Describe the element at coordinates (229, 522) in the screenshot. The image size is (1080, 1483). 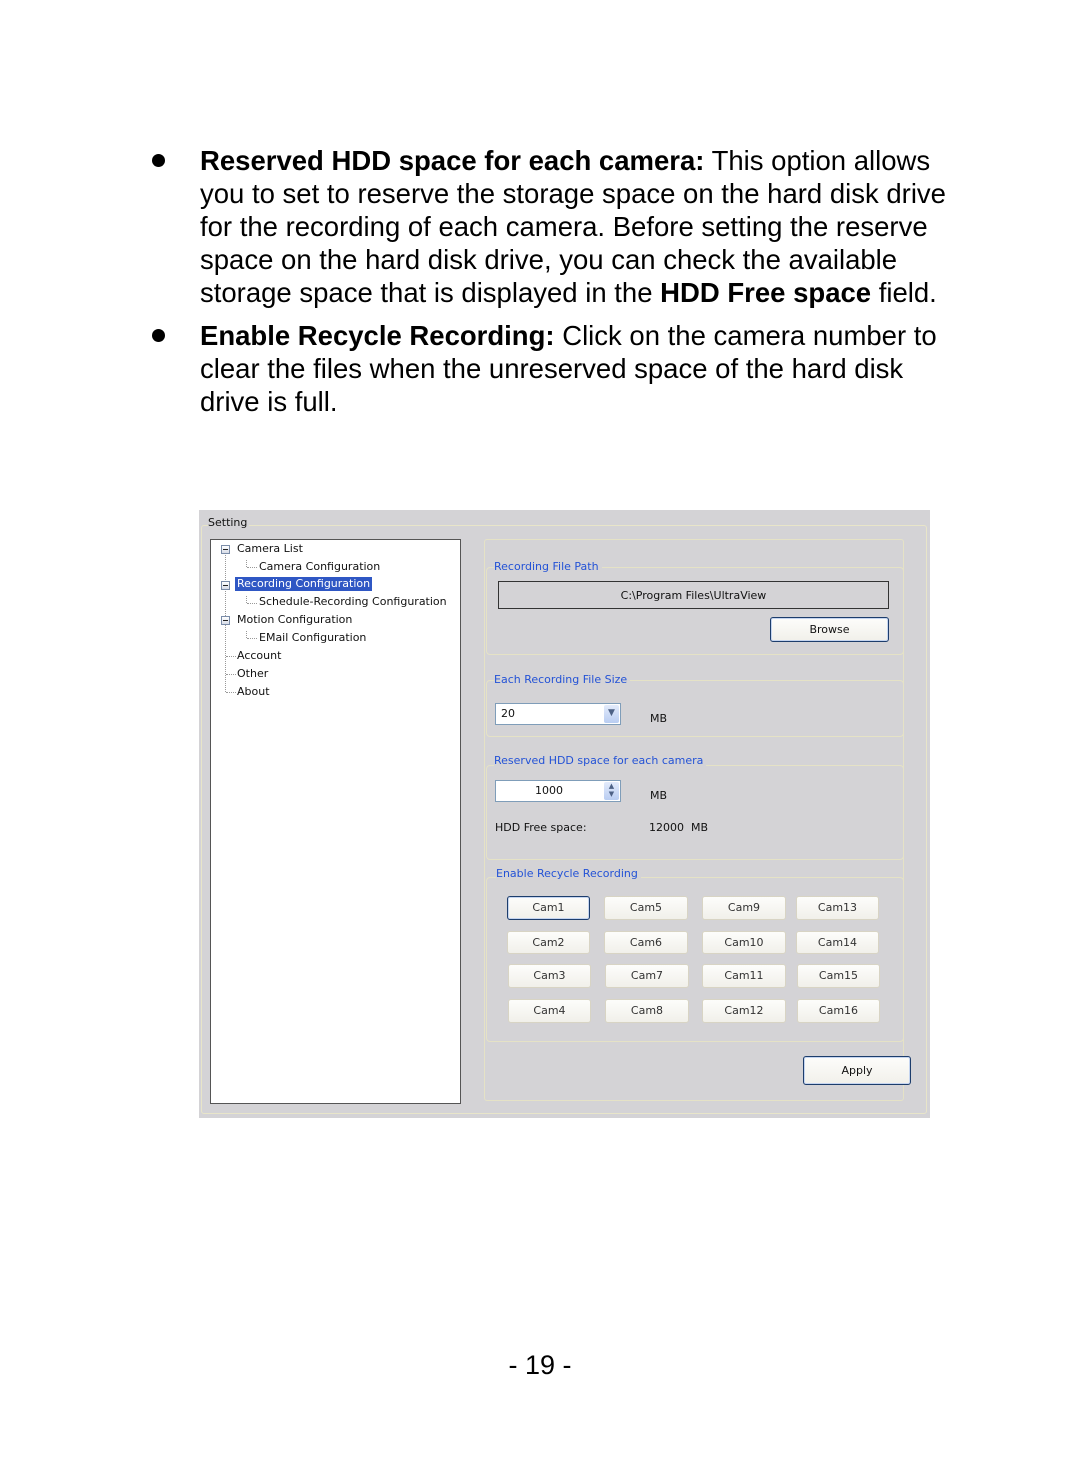
I see `window-title: Setting` at that location.